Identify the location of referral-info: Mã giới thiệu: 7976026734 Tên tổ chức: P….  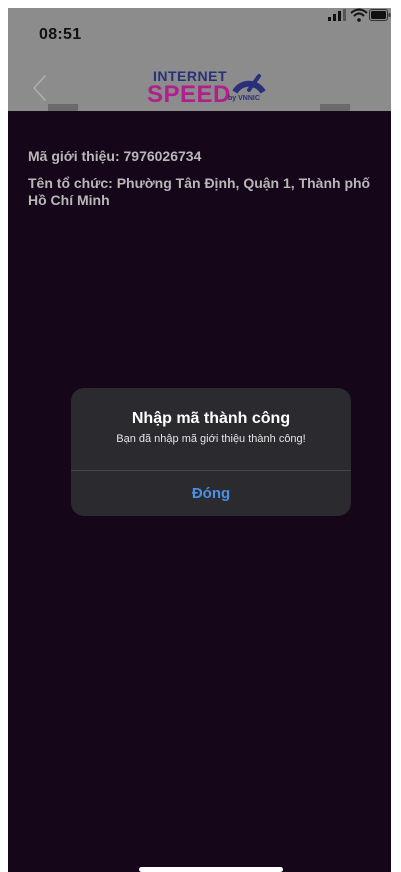
(203, 183).